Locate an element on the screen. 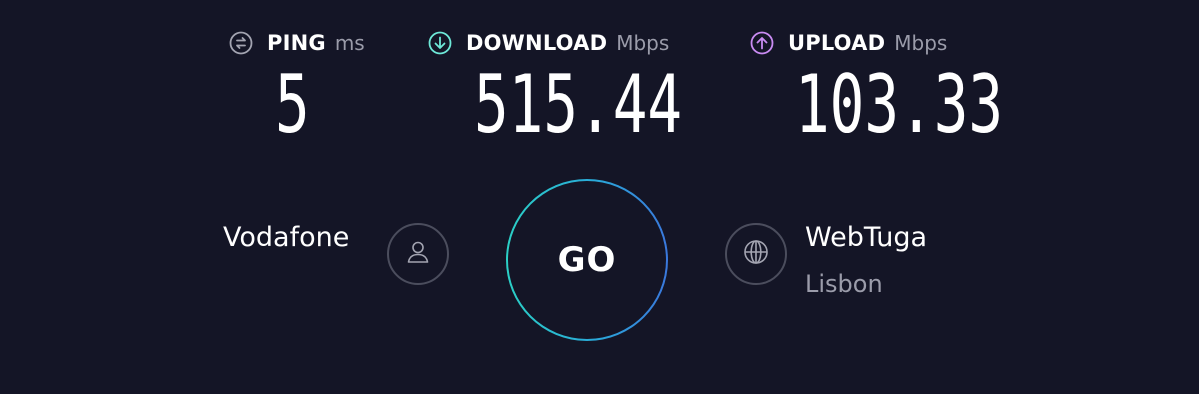  ping-label: PING is located at coordinates (296, 43).